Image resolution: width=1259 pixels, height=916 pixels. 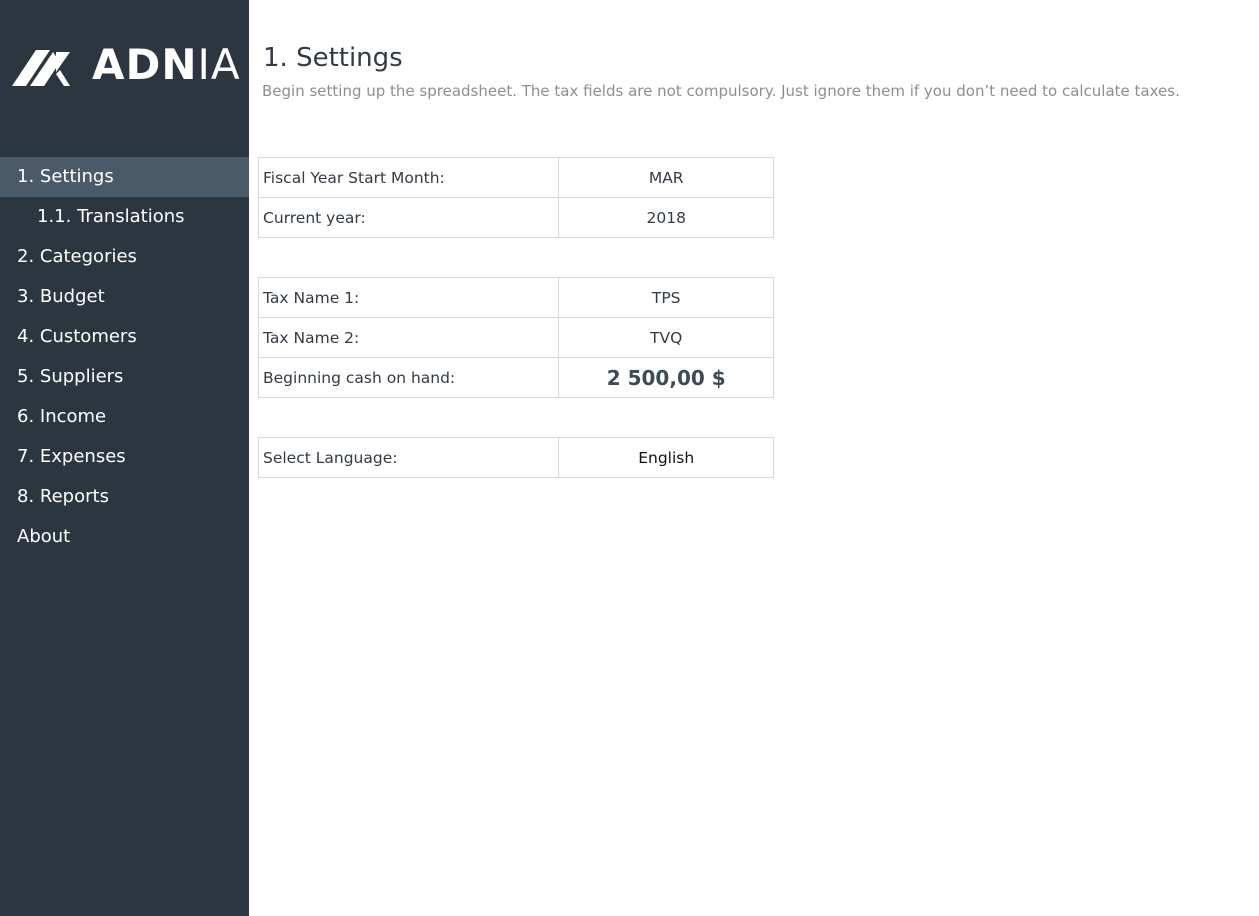 I want to click on beginning-cash-row: Beginning cash on hand: 2 500,00 $, so click(x=515, y=377).